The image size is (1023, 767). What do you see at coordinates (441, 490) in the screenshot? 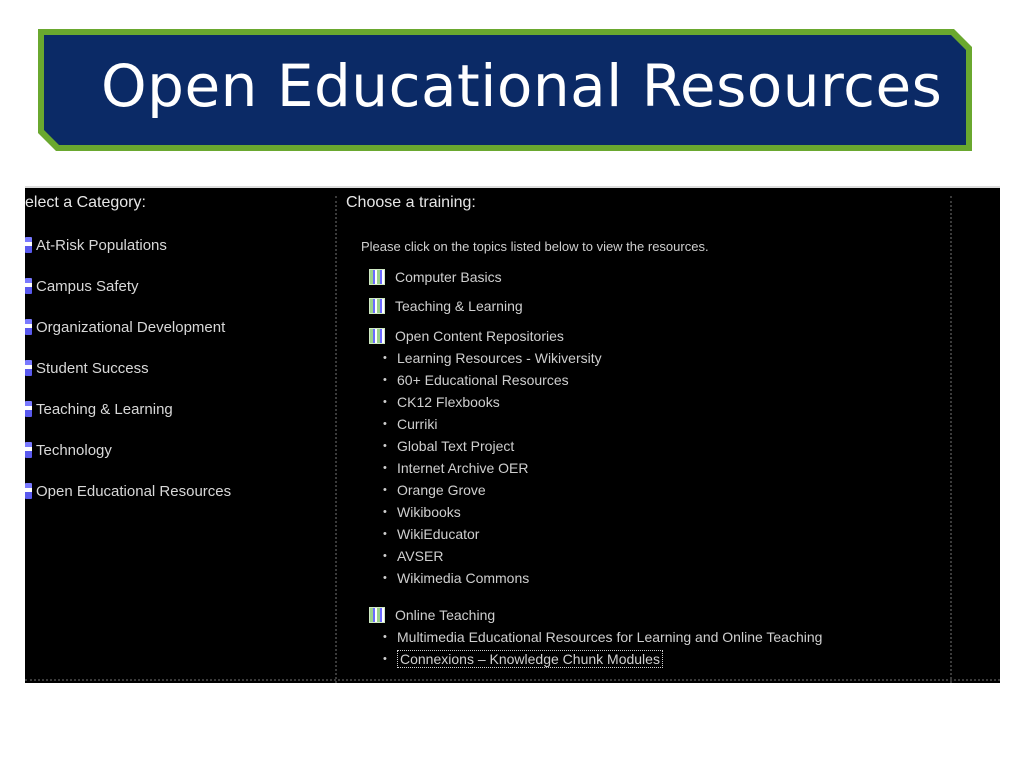
I see `resource-link: Orange Grove` at bounding box center [441, 490].